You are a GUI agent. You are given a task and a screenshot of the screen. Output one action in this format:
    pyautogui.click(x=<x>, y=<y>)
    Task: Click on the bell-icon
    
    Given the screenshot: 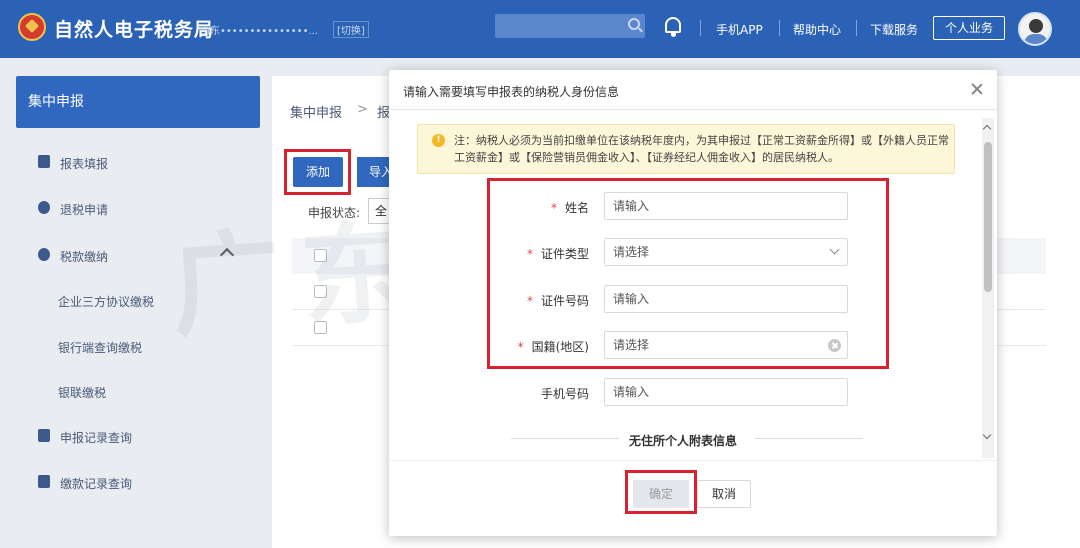 What is the action you would take?
    pyautogui.click(x=673, y=27)
    